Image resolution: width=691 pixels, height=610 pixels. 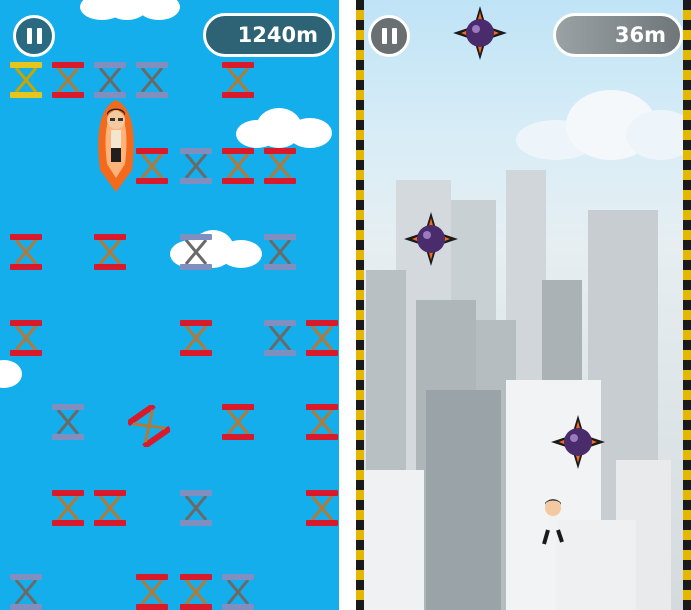 I want to click on distance-counter: 1240m, so click(x=269, y=35).